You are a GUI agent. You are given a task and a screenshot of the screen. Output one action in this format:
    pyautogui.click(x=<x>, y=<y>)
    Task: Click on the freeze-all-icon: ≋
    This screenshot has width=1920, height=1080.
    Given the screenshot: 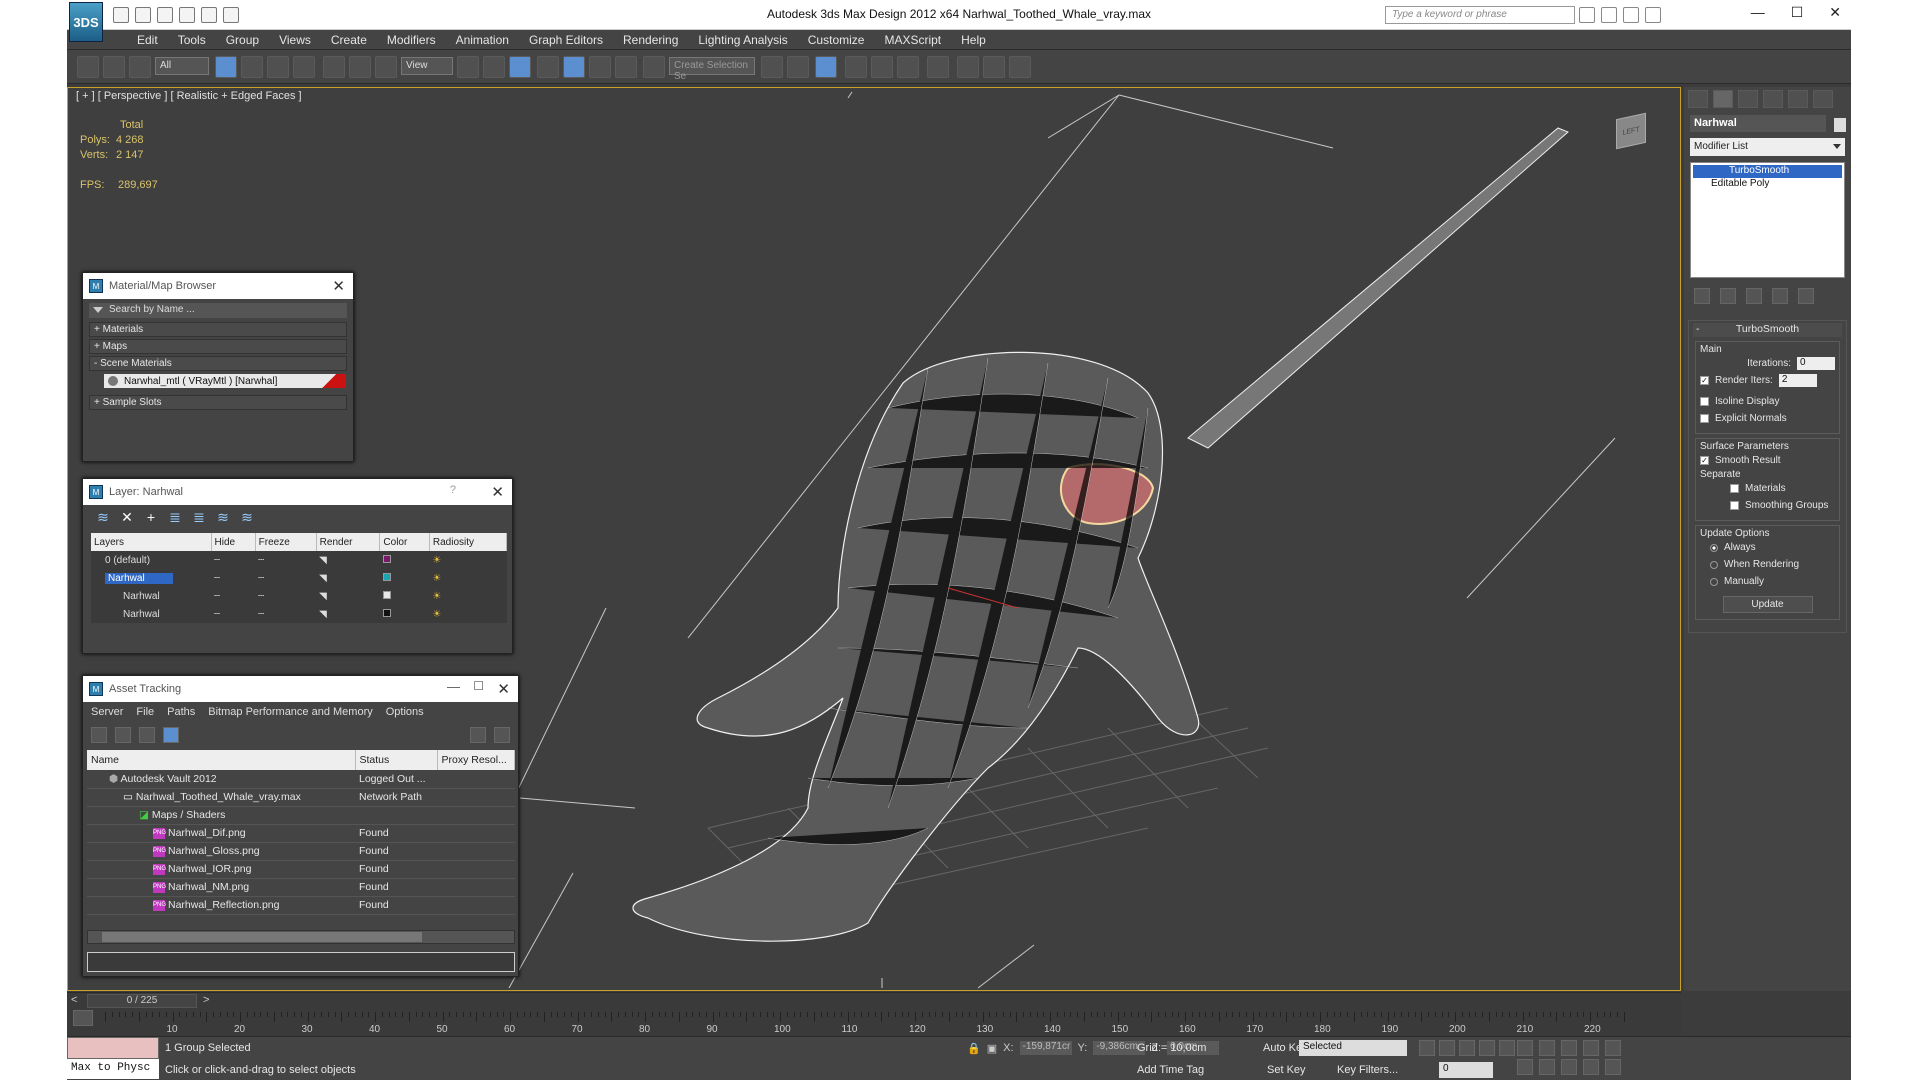 What is the action you would take?
    pyautogui.click(x=247, y=517)
    